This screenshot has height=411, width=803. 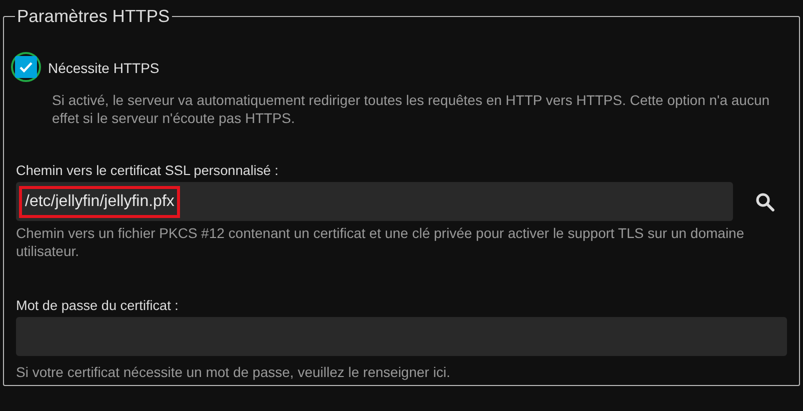 What do you see at coordinates (234, 373) in the screenshot?
I see `help-text: Si votre certificat nécessite un mot de passe, veuillez le renseigner ici.` at bounding box center [234, 373].